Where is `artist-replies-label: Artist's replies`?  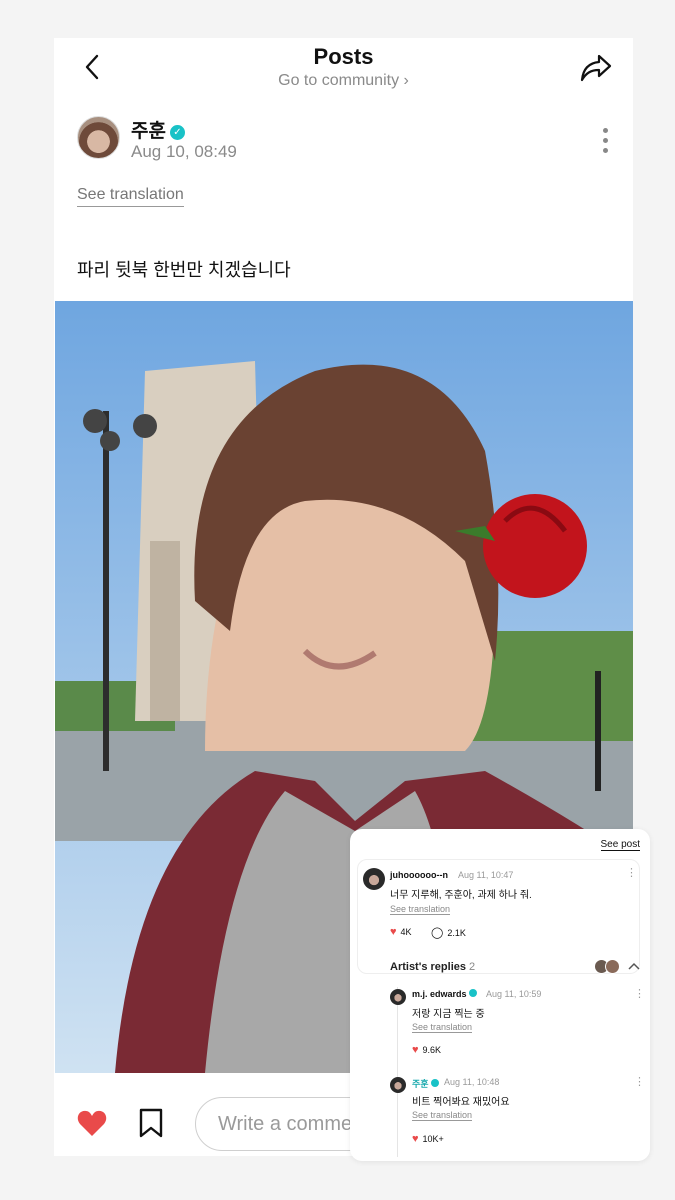 artist-replies-label: Artist's replies is located at coordinates (428, 967).